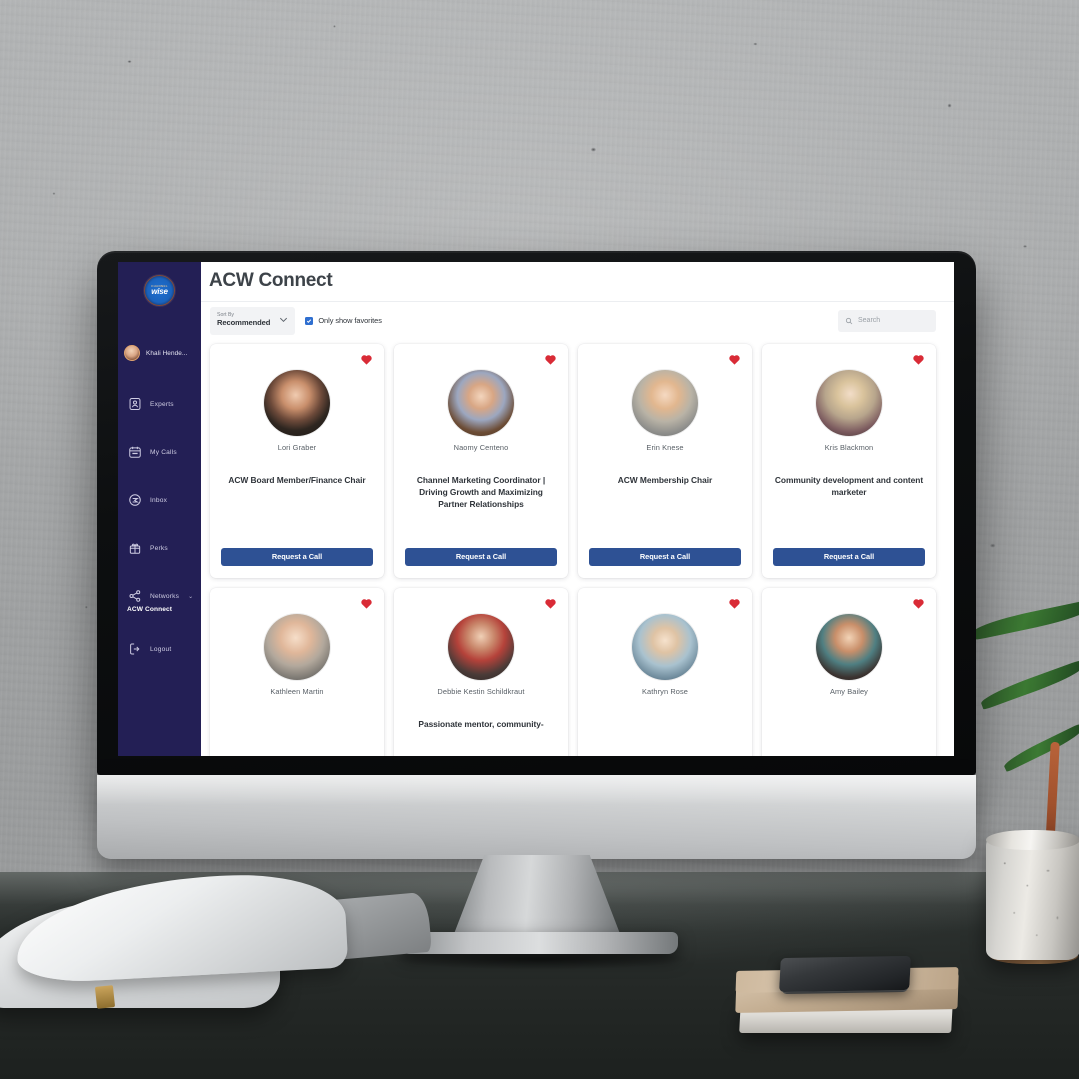  What do you see at coordinates (536, 817) in the screenshot?
I see `monitor-chin` at bounding box center [536, 817].